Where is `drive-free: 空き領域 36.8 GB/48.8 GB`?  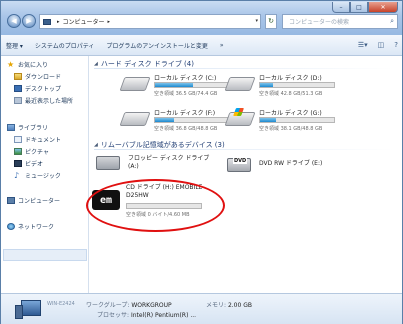 drive-free: 空き領域 36.8 GB/48.8 GB is located at coordinates (186, 129).